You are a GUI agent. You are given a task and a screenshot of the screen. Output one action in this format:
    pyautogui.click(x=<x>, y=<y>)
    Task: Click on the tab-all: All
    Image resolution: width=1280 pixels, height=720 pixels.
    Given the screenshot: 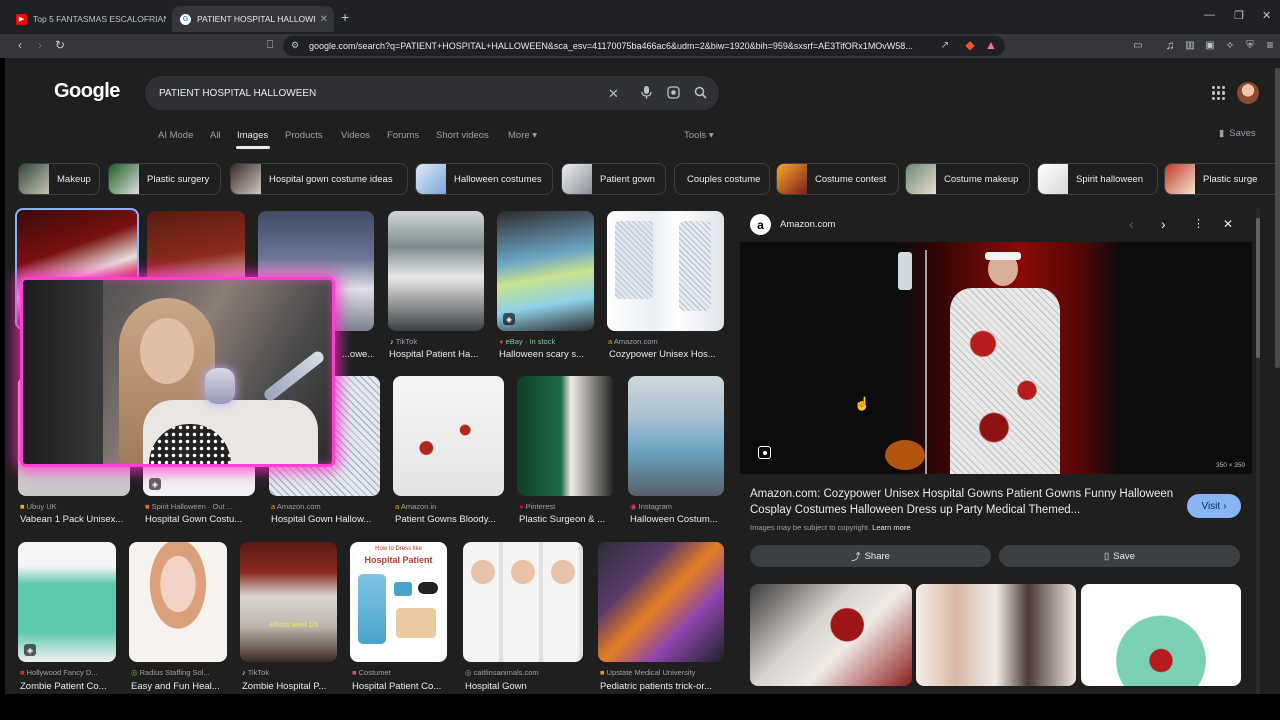 What is the action you would take?
    pyautogui.click(x=215, y=135)
    